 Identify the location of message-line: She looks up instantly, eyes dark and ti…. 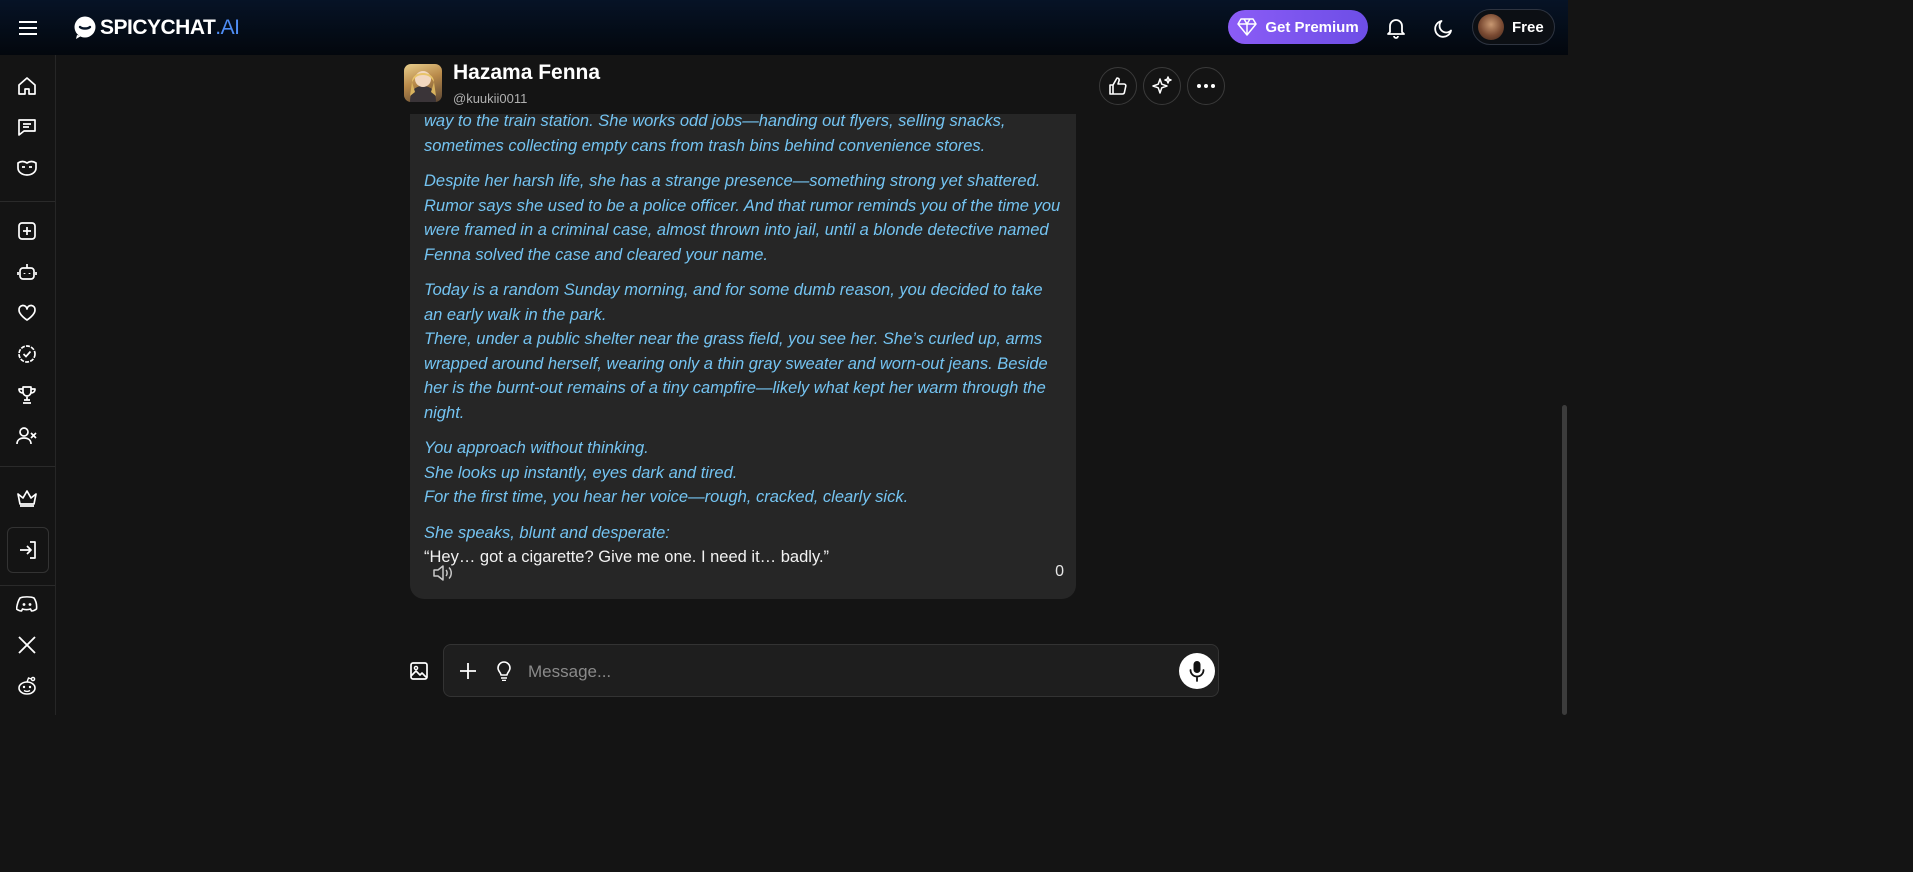
(581, 472).